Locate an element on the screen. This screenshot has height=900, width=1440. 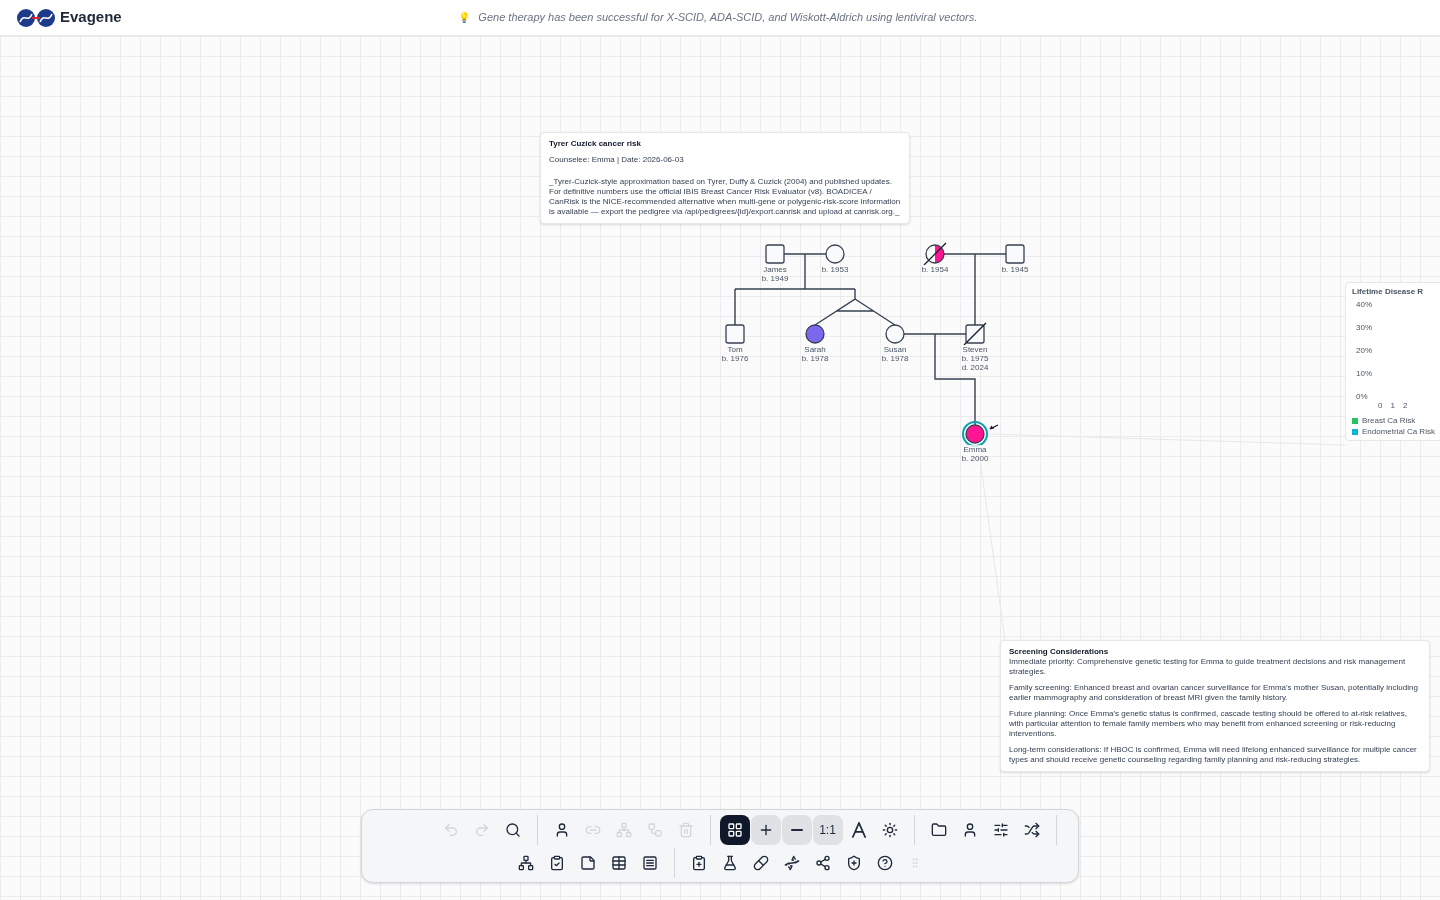
y-axis-label: 0% is located at coordinates (1362, 396).